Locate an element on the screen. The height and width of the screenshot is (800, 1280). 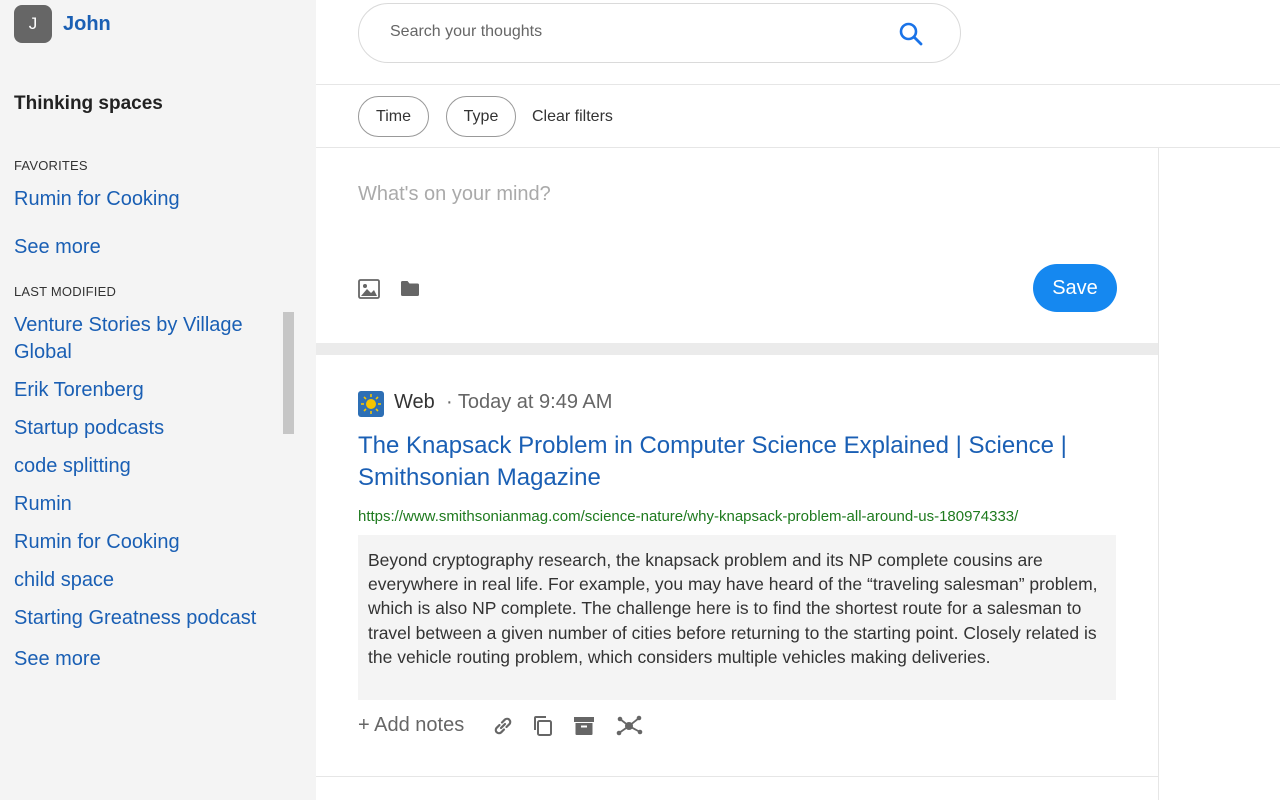
sidebar-item-favorite: Rumin for Cooking is located at coordinates (97, 199).